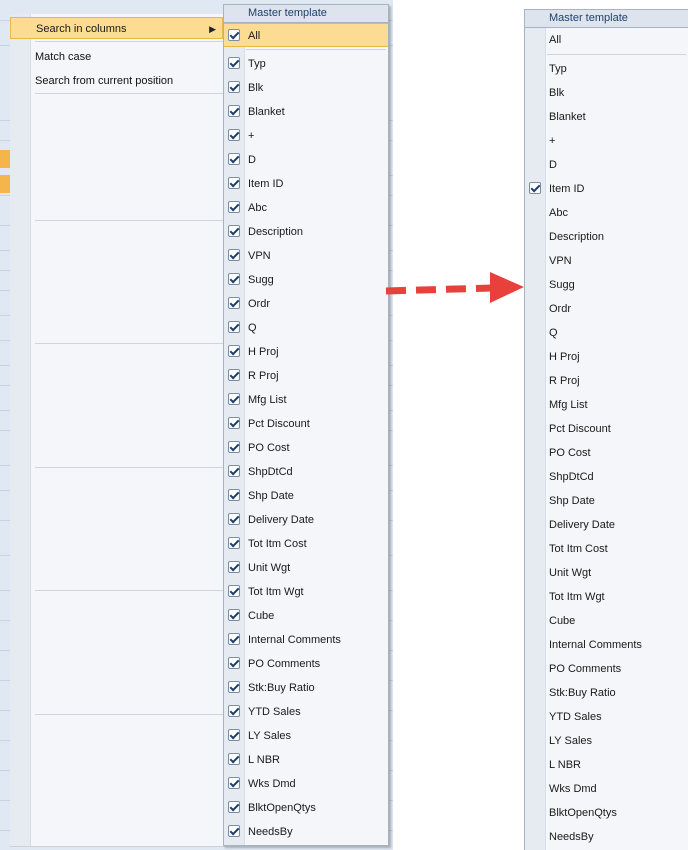 The height and width of the screenshot is (850, 691). What do you see at coordinates (104, 81) in the screenshot?
I see `menu-item-2: Search from current position` at bounding box center [104, 81].